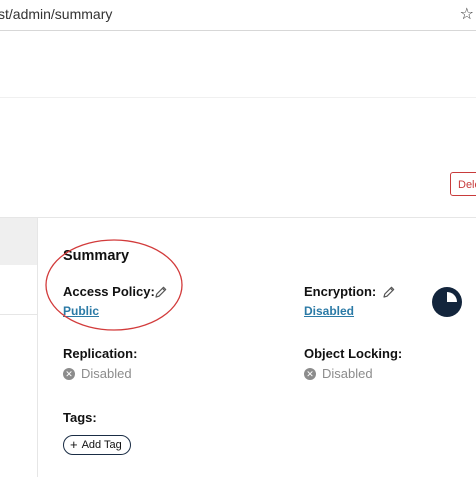  What do you see at coordinates (18, 314) in the screenshot?
I see `sidebar-divider` at bounding box center [18, 314].